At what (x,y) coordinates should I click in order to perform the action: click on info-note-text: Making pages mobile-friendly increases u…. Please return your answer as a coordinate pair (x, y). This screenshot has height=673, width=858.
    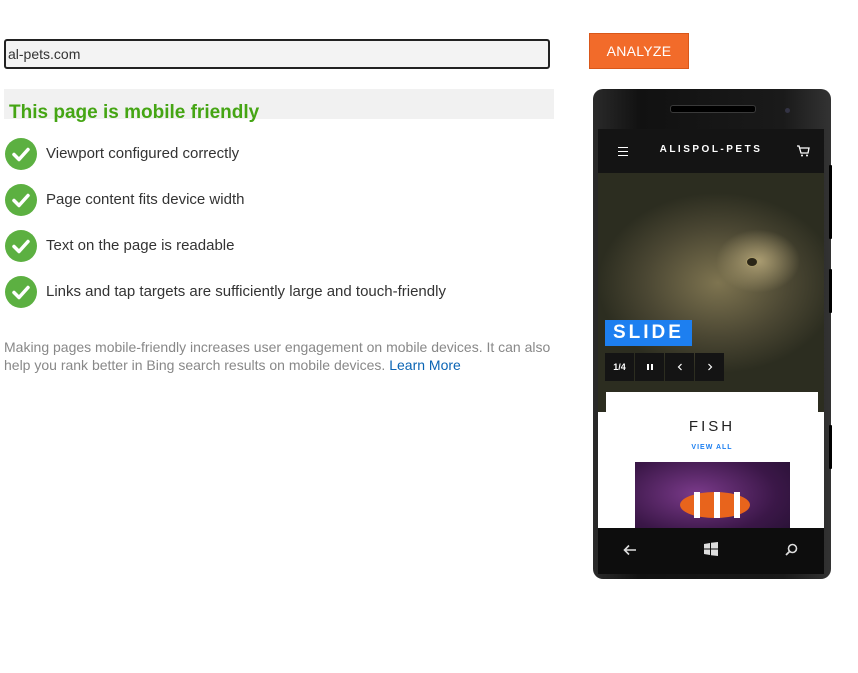
    Looking at the image, I should click on (277, 356).